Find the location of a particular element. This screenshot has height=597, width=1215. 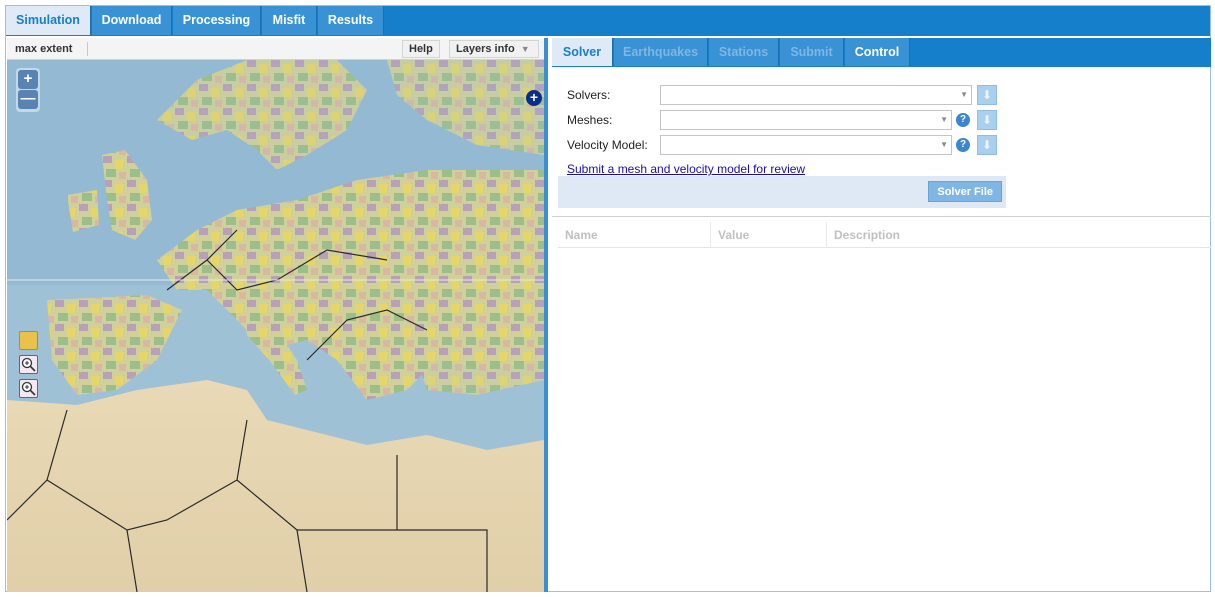

pan-icon is located at coordinates (28, 340).